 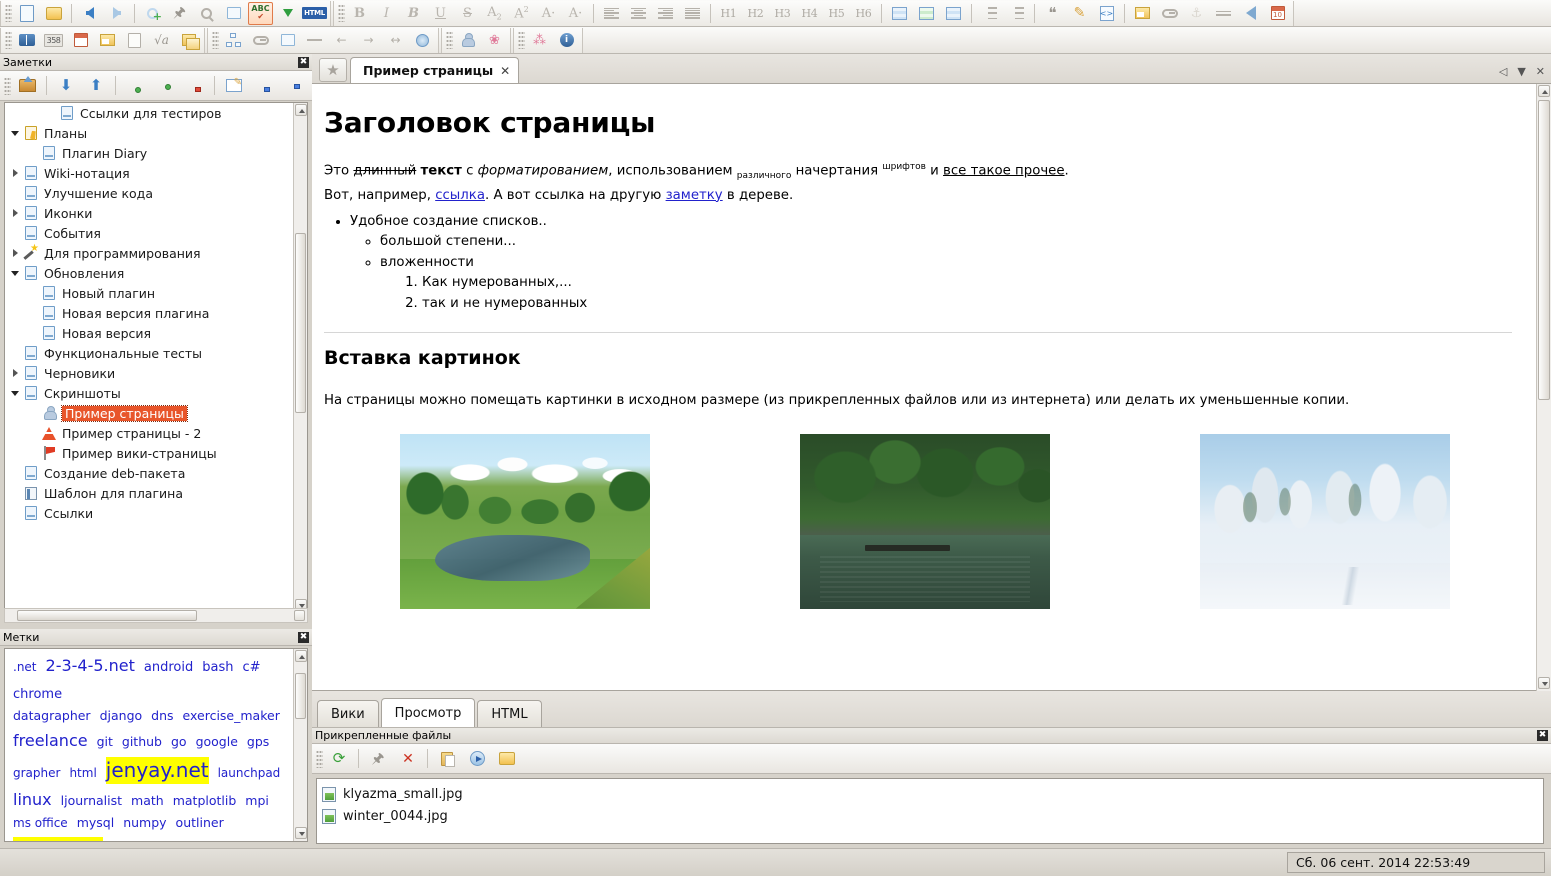 I want to click on person-icon, so click(x=467, y=40).